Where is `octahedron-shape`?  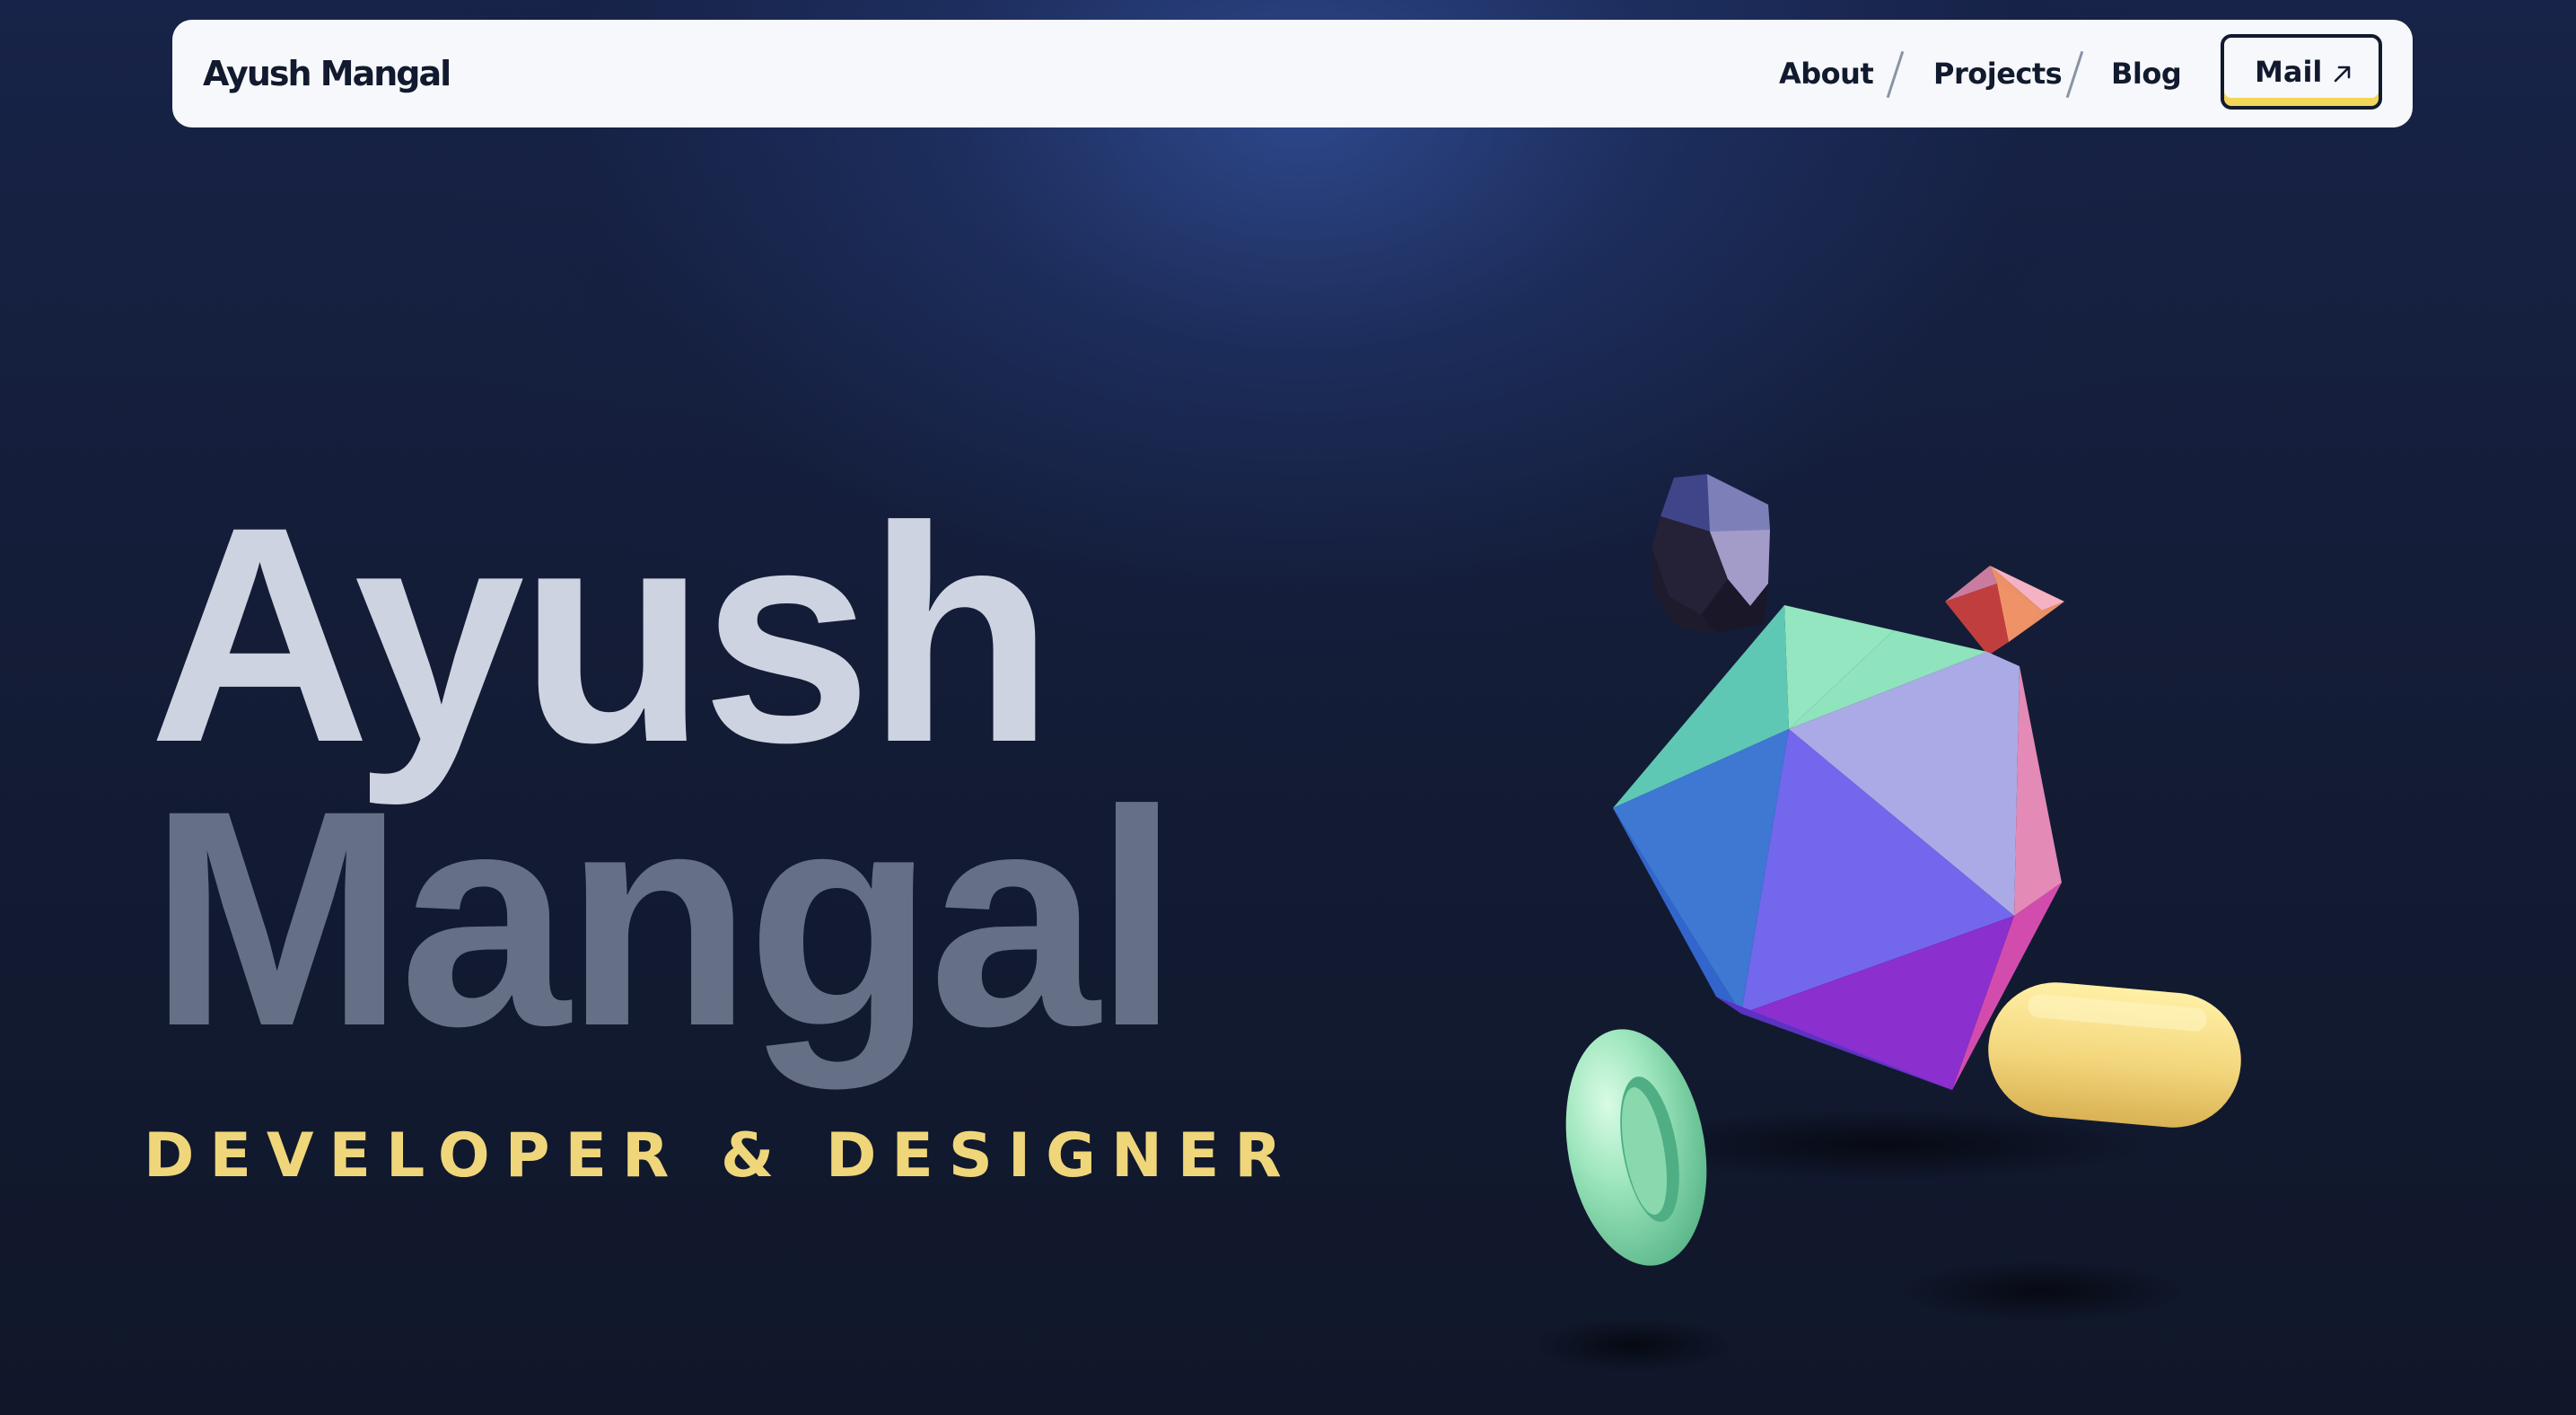
octahedron-shape is located at coordinates (2004, 611).